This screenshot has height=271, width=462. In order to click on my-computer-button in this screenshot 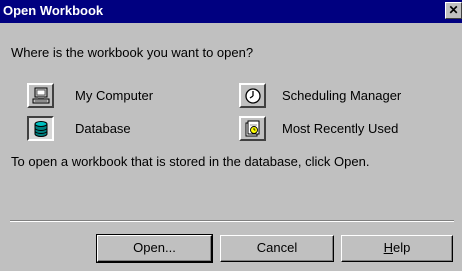, I will do `click(40, 95)`.